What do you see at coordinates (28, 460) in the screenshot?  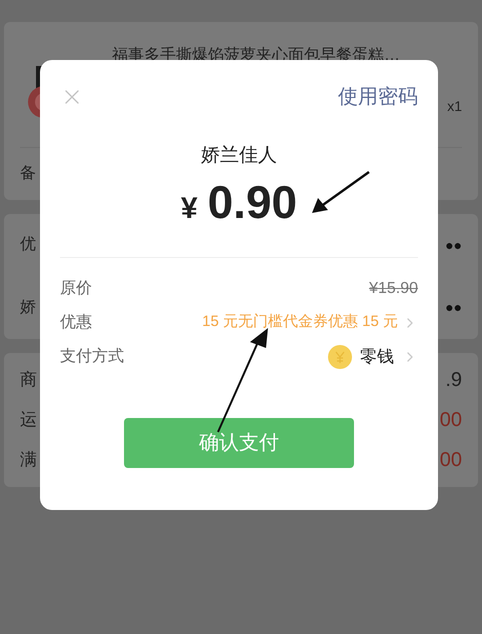 I see `row-label: 满` at bounding box center [28, 460].